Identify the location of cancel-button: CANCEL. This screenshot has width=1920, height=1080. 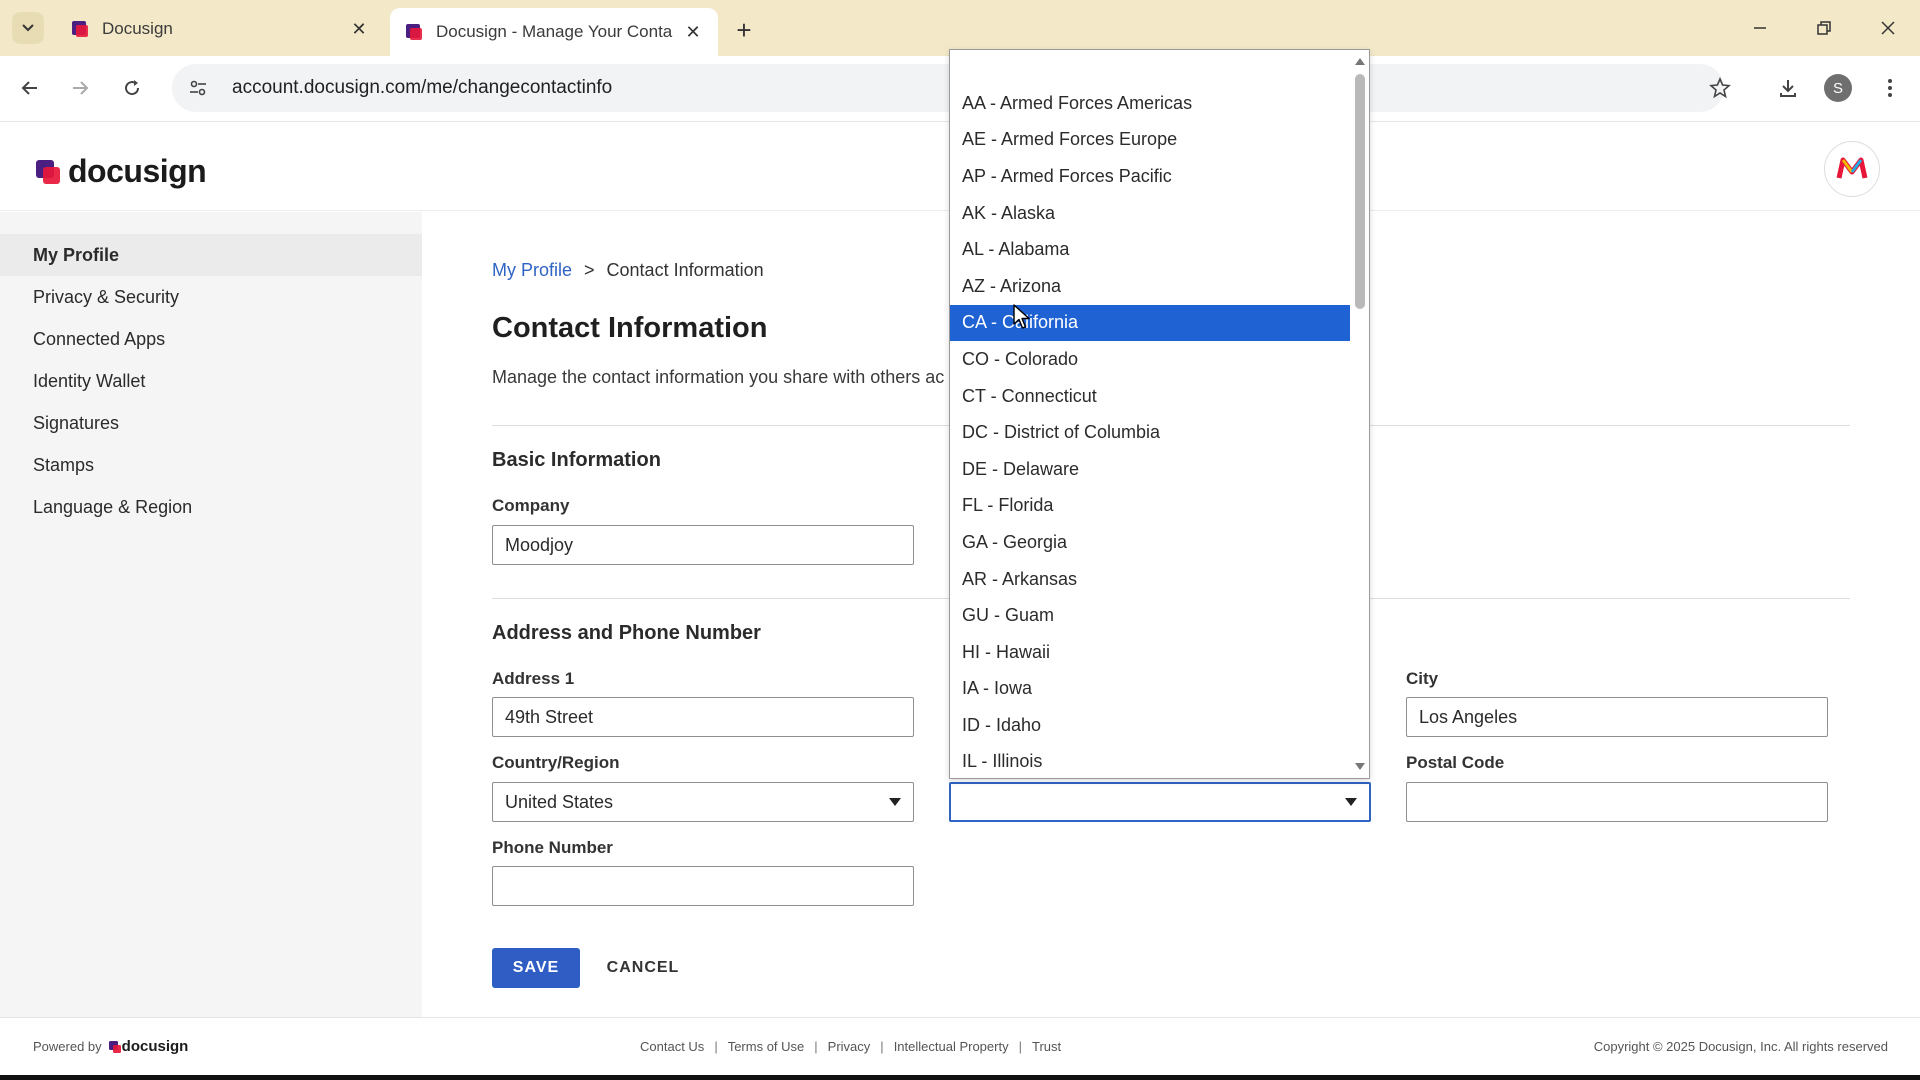
(643, 968).